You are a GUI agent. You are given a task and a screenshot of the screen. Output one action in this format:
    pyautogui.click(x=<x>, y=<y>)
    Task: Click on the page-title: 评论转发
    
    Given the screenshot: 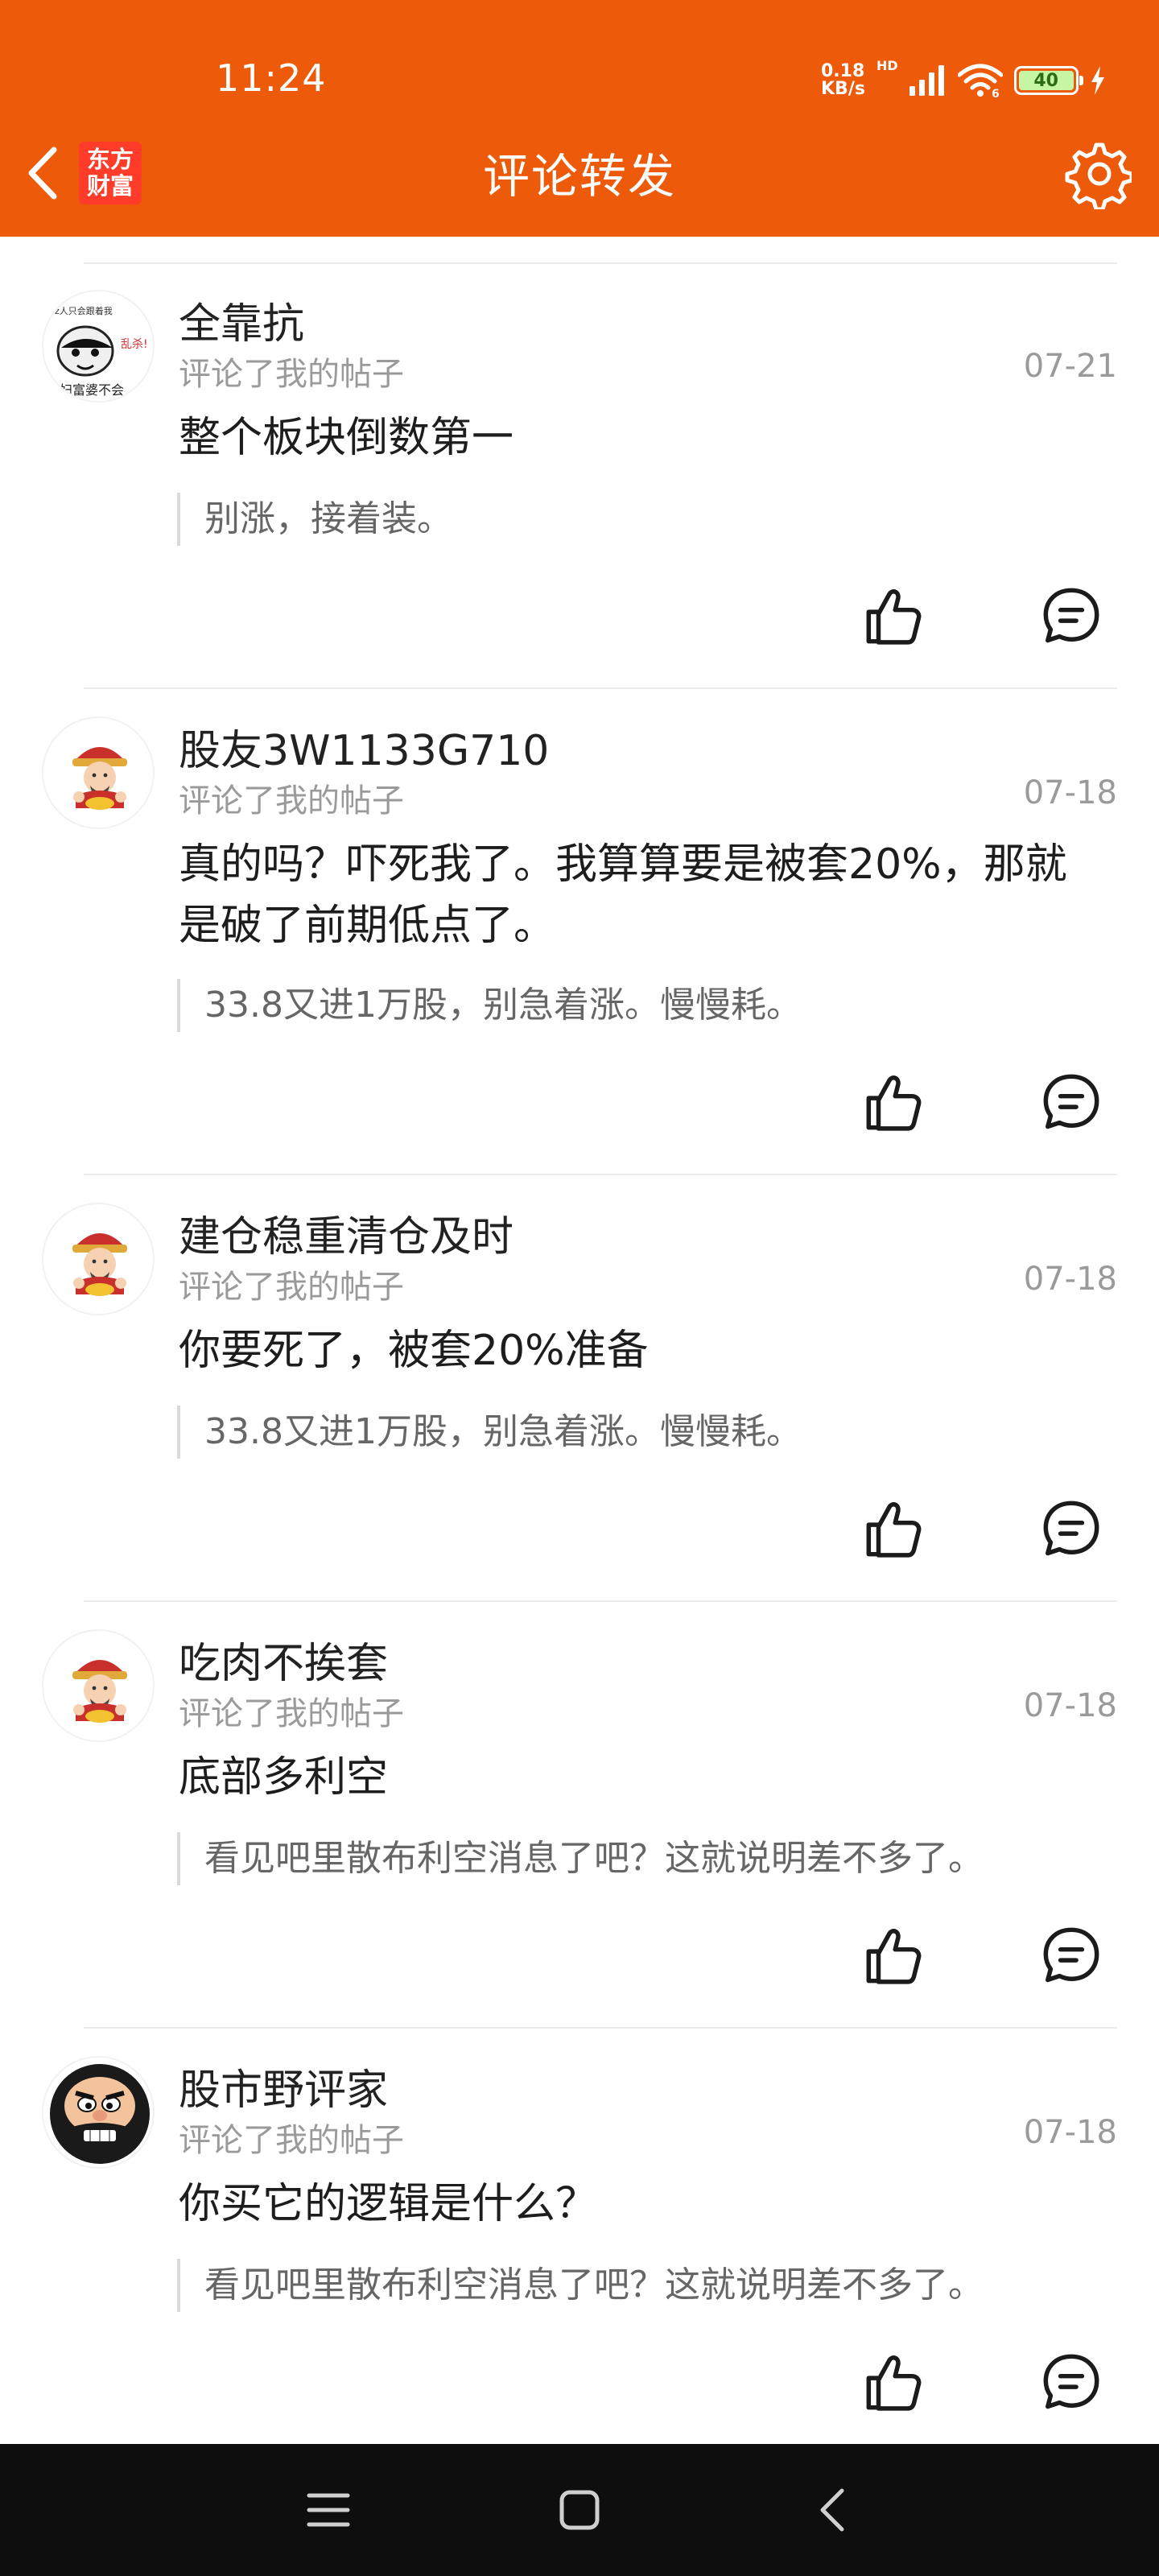 What is the action you would take?
    pyautogui.click(x=579, y=176)
    